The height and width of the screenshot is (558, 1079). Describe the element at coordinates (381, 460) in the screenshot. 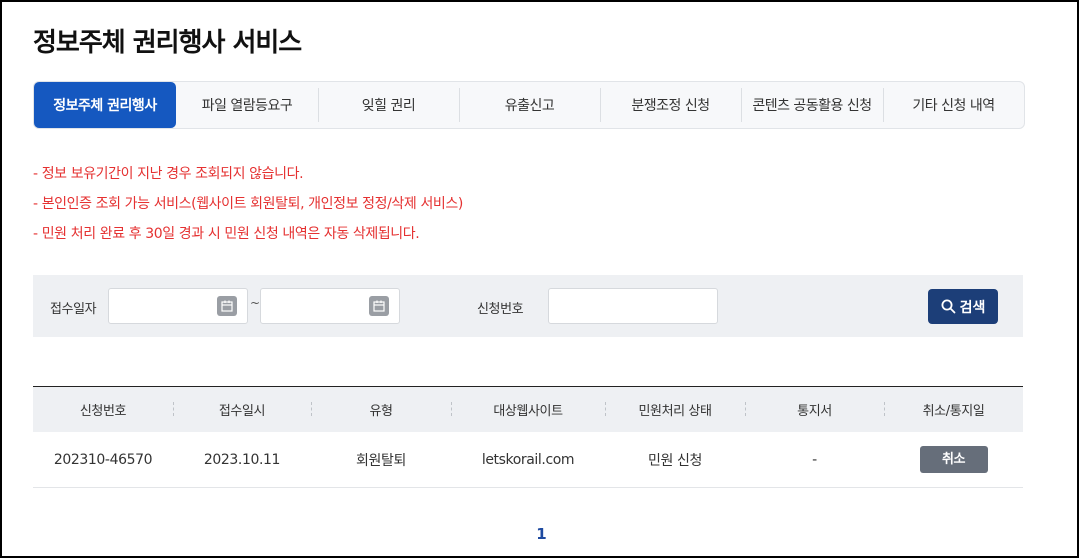

I see `request-type: 회원탈퇴` at that location.